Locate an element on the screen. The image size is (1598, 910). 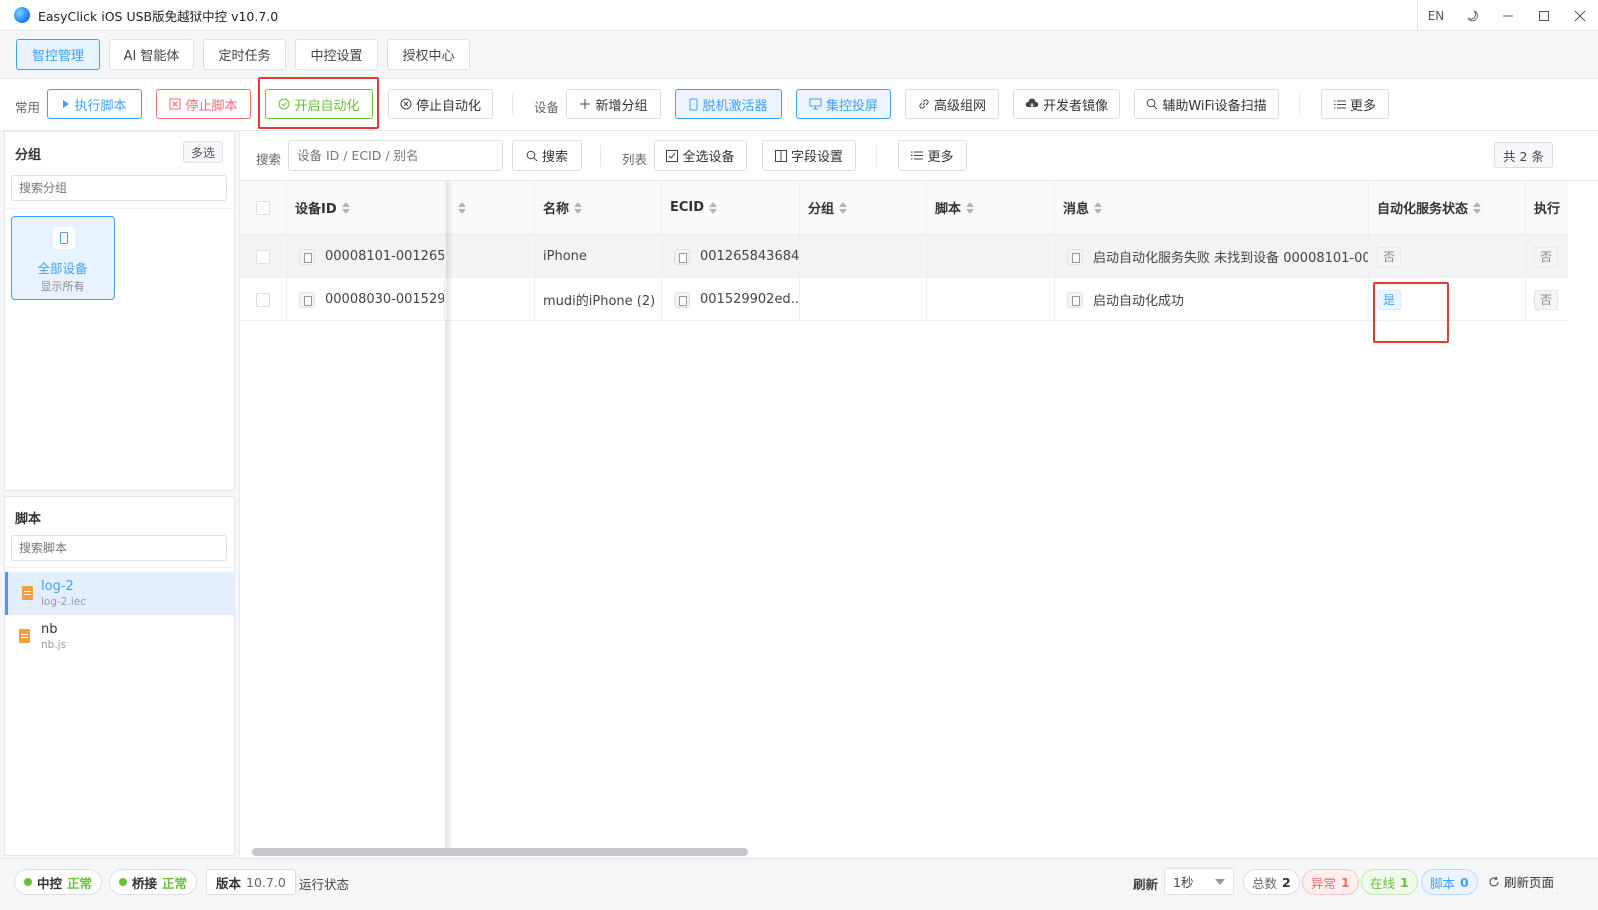
column-header-exec: 执行 is located at coordinates (1547, 208).